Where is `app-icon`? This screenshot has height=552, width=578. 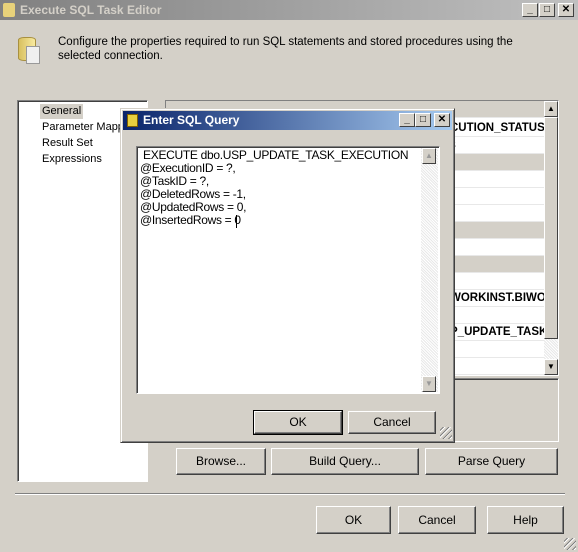
app-icon is located at coordinates (9, 10).